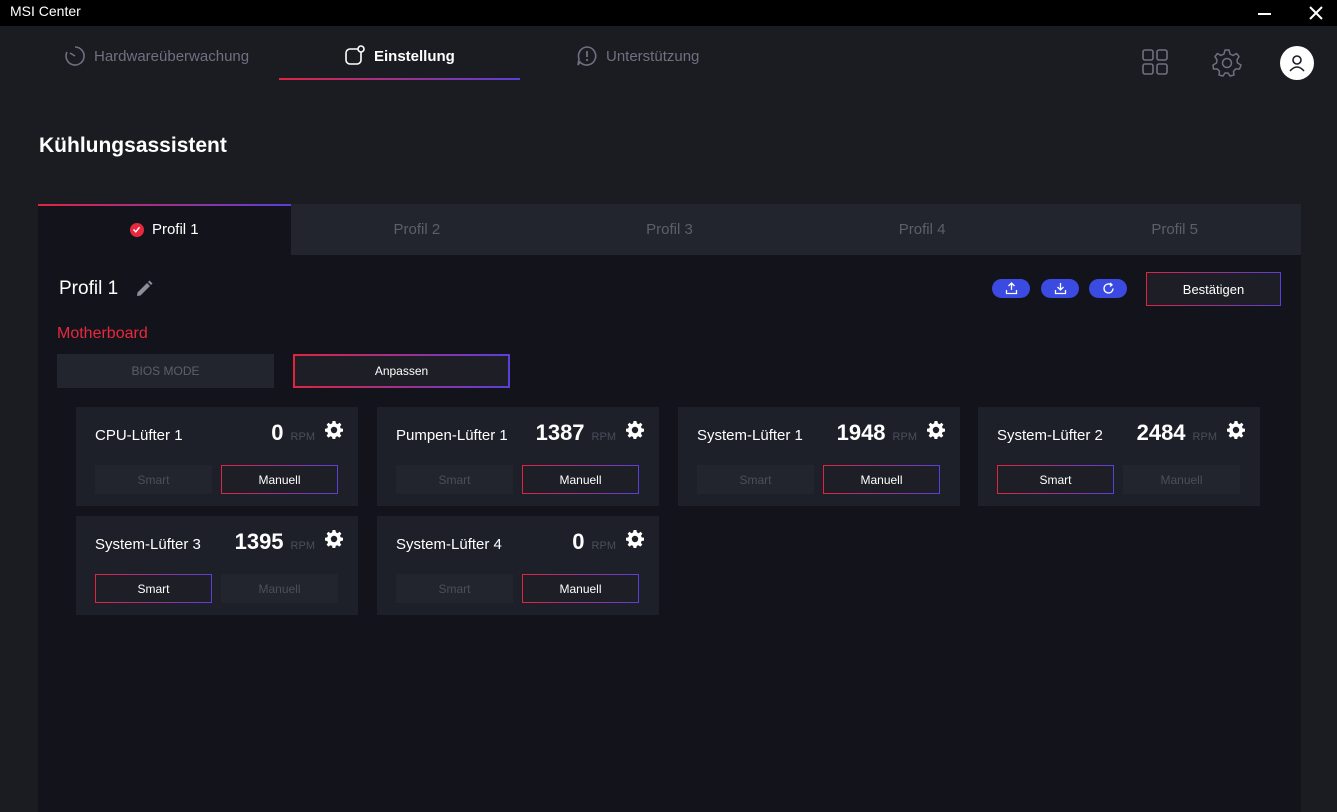  I want to click on fan-card: System-Lüfter 2 2484 RPM Smart Manuell, so click(1119, 456).